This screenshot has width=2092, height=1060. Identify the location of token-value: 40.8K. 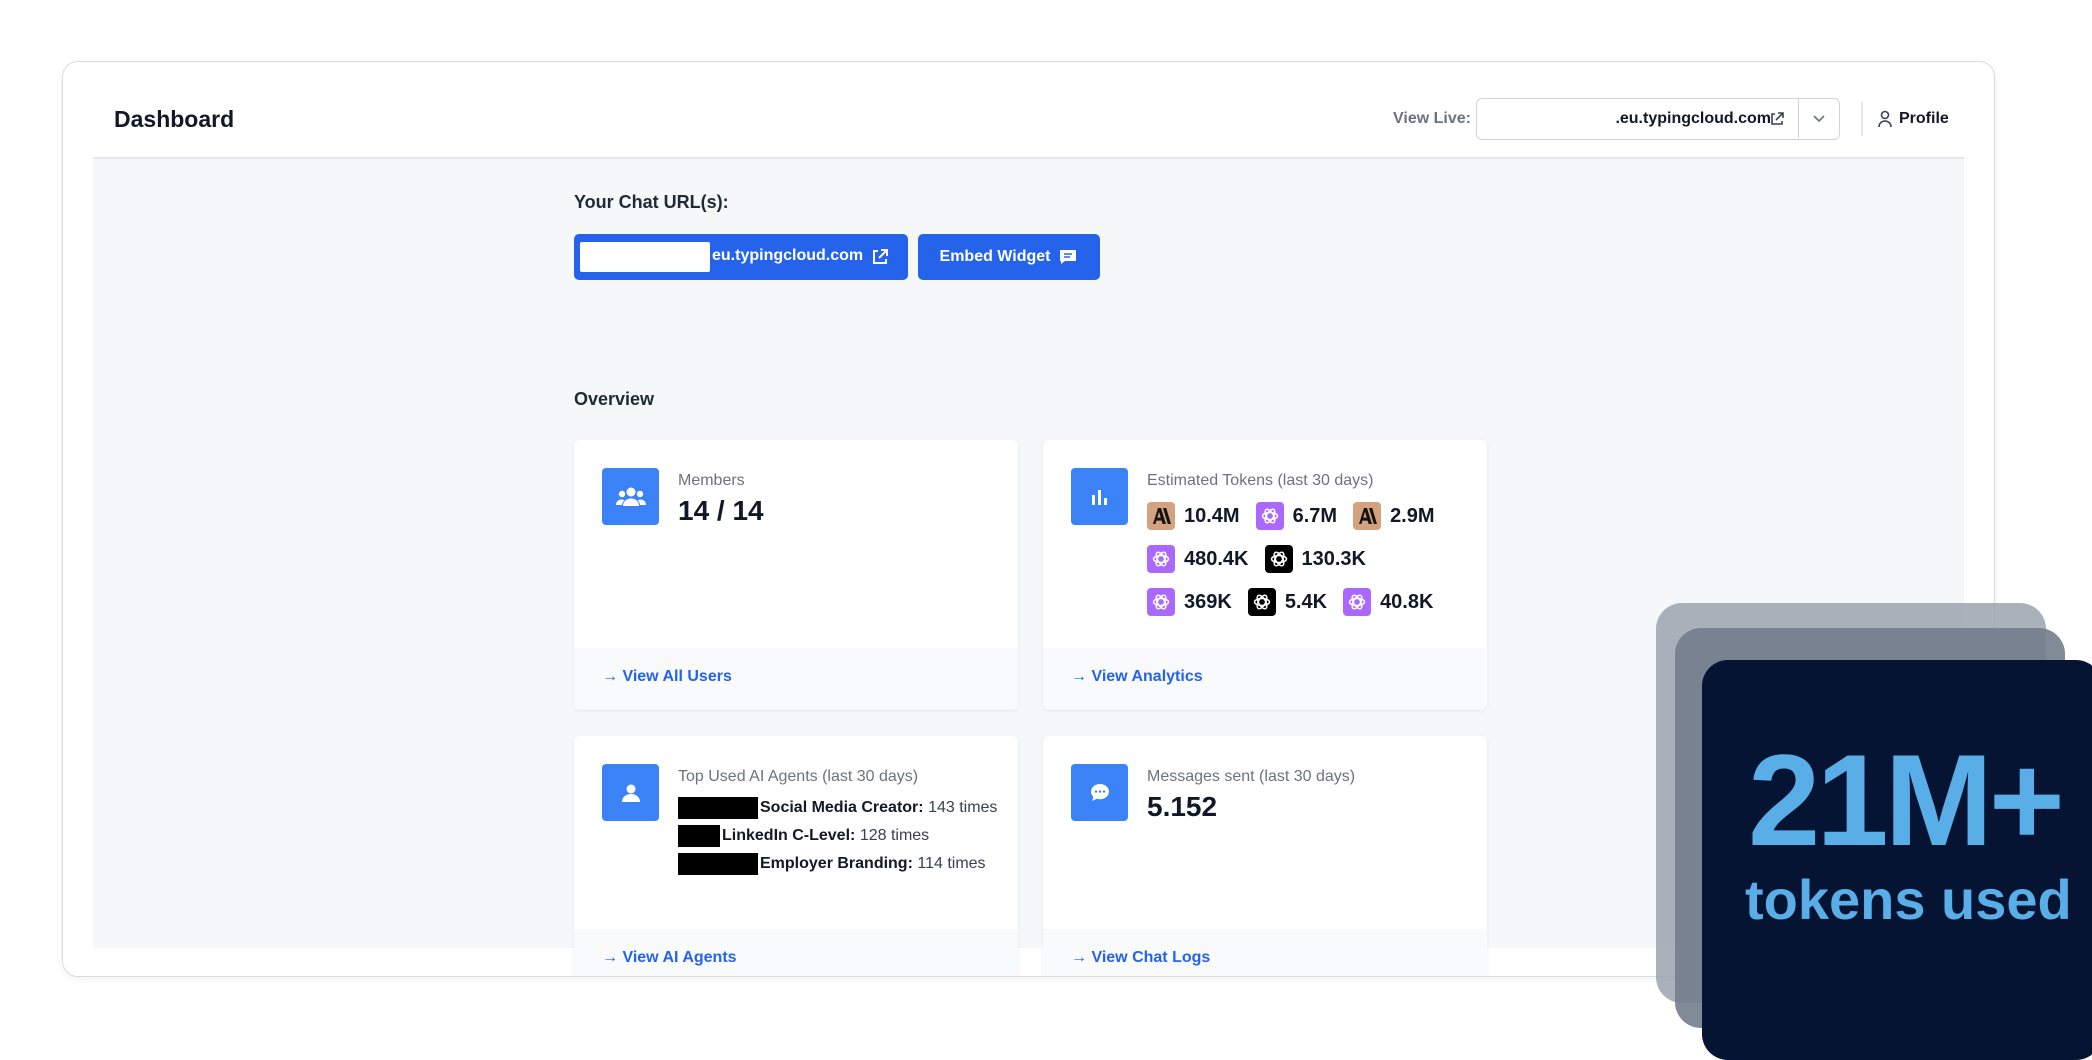
(1407, 601).